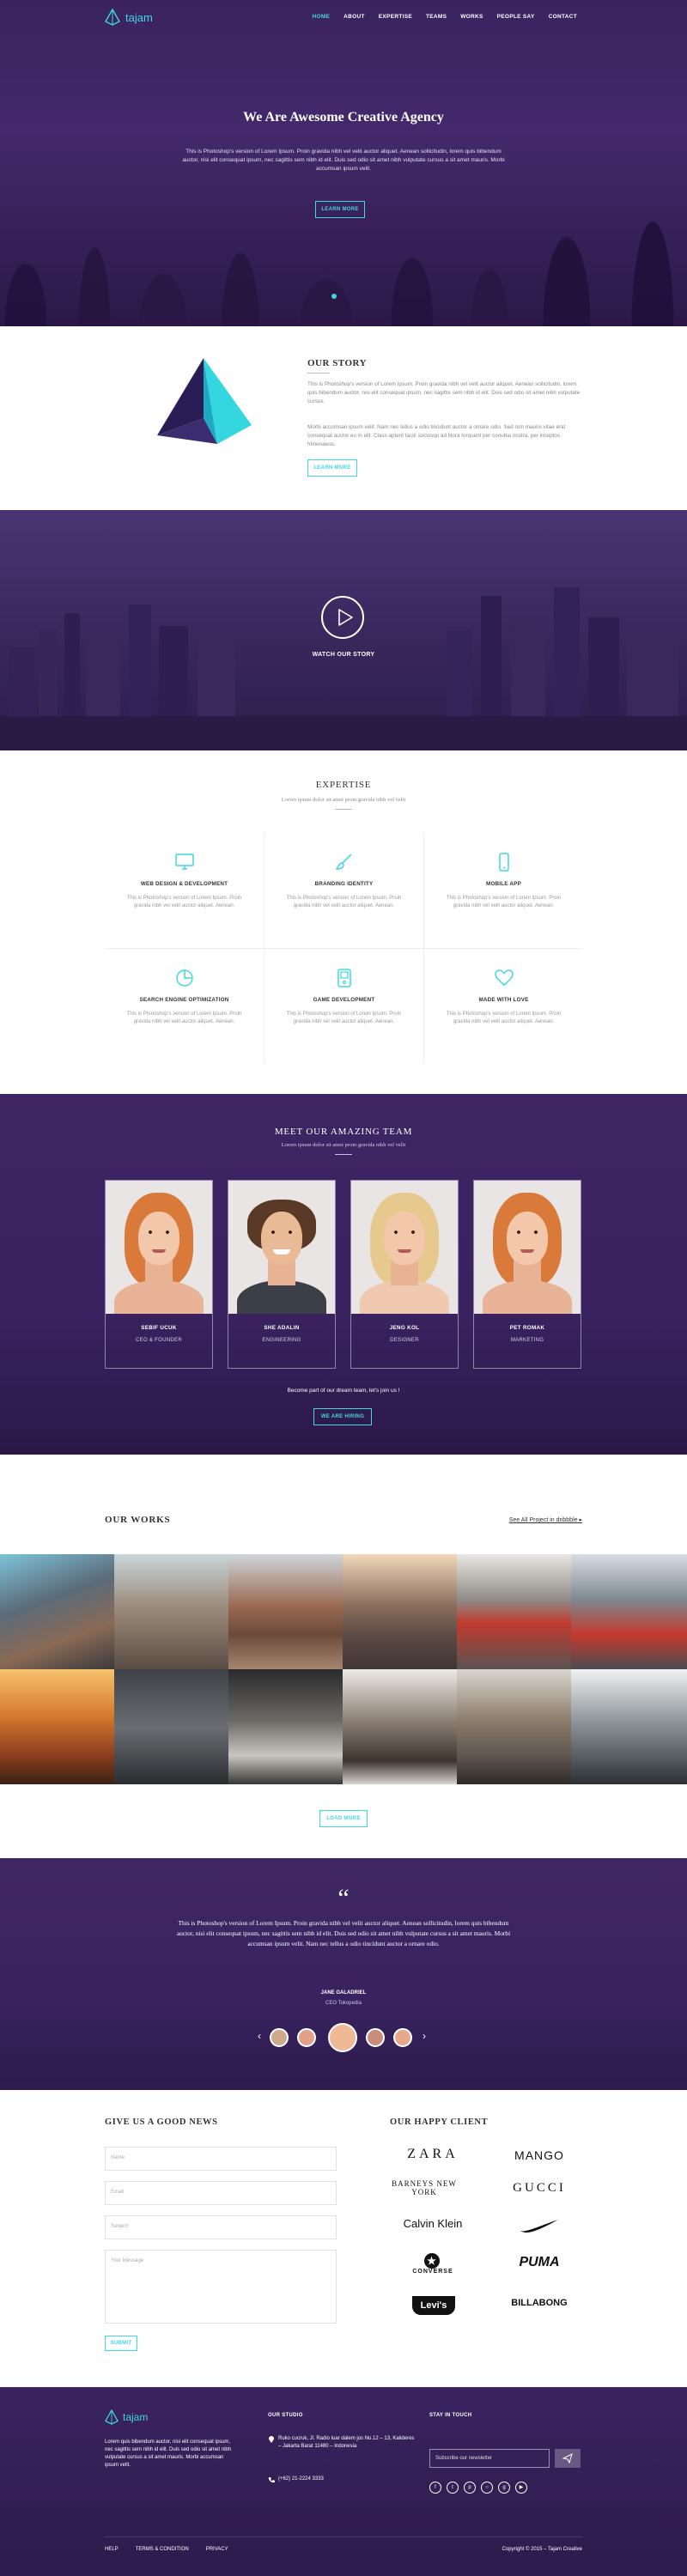  Describe the element at coordinates (527, 1232) in the screenshot. I see `photo-eyes` at that location.